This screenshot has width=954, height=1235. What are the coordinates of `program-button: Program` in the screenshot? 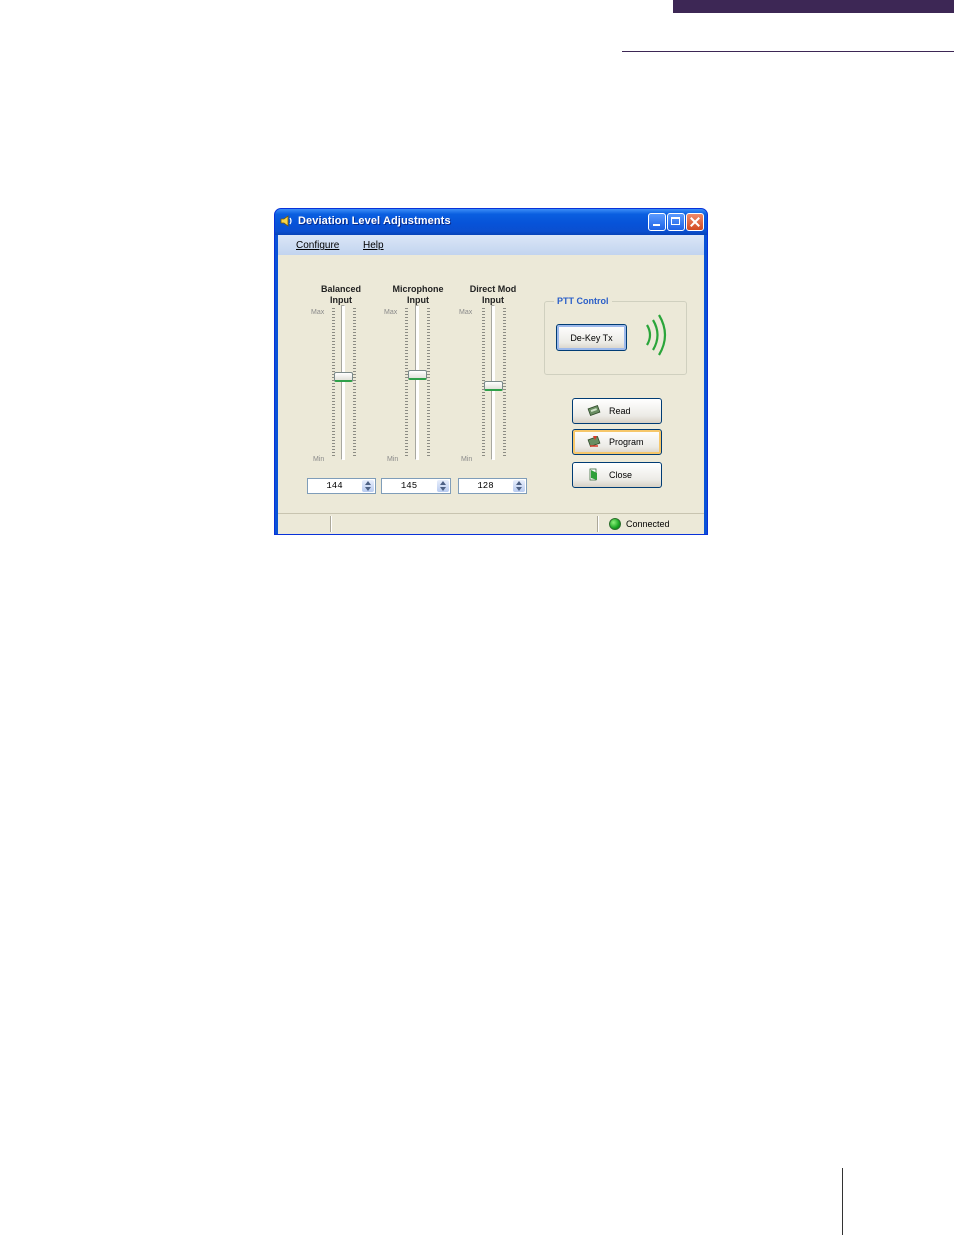 It's located at (617, 442).